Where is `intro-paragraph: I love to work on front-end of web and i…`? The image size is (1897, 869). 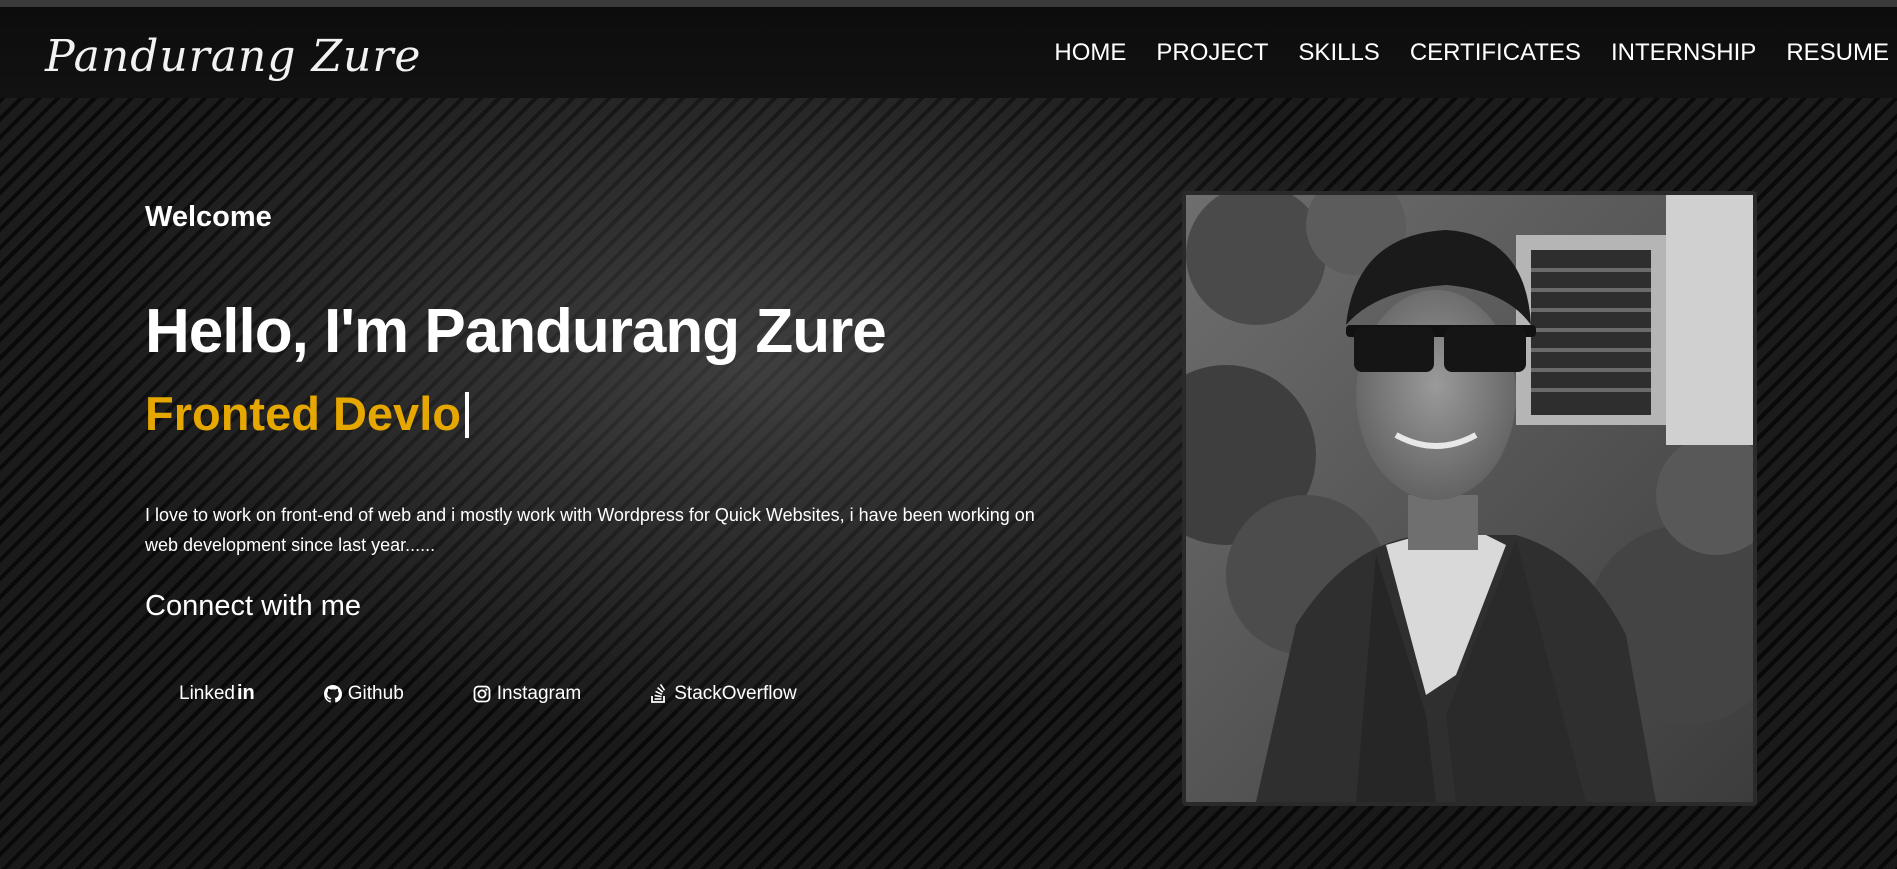
intro-paragraph: I love to work on front-end of web and i… is located at coordinates (590, 530).